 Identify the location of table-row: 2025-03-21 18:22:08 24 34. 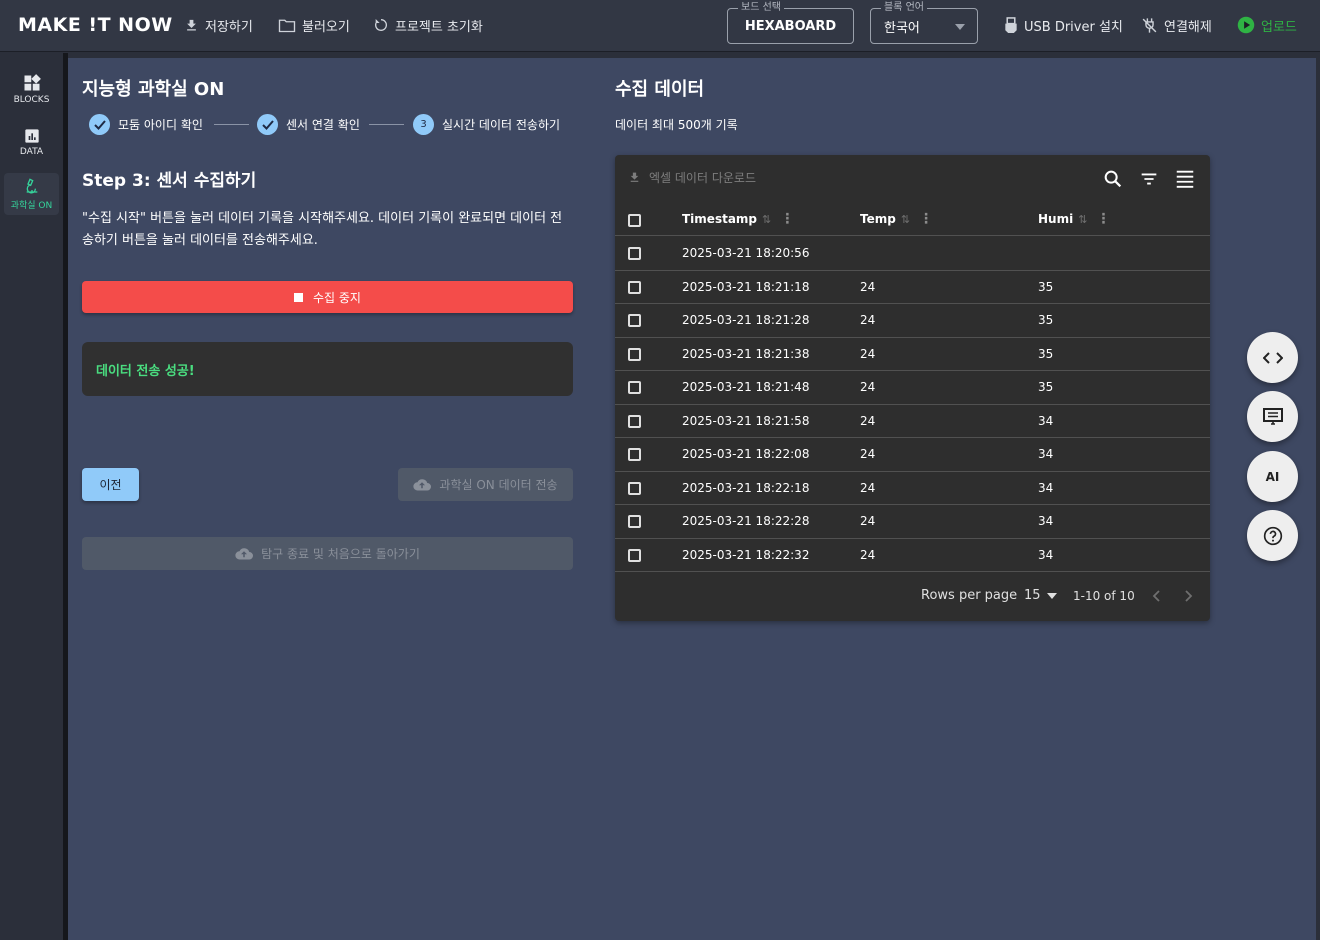
(912, 455).